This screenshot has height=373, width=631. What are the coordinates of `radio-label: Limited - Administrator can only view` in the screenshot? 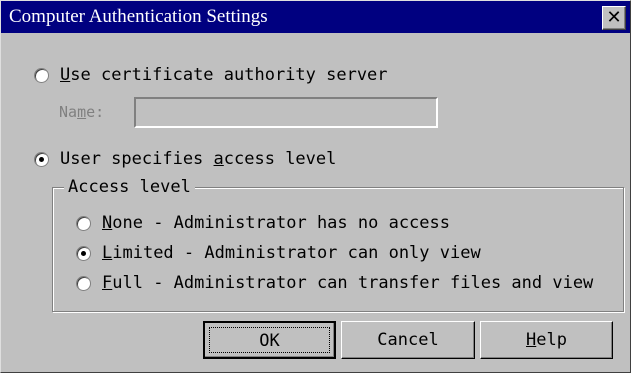 It's located at (291, 253).